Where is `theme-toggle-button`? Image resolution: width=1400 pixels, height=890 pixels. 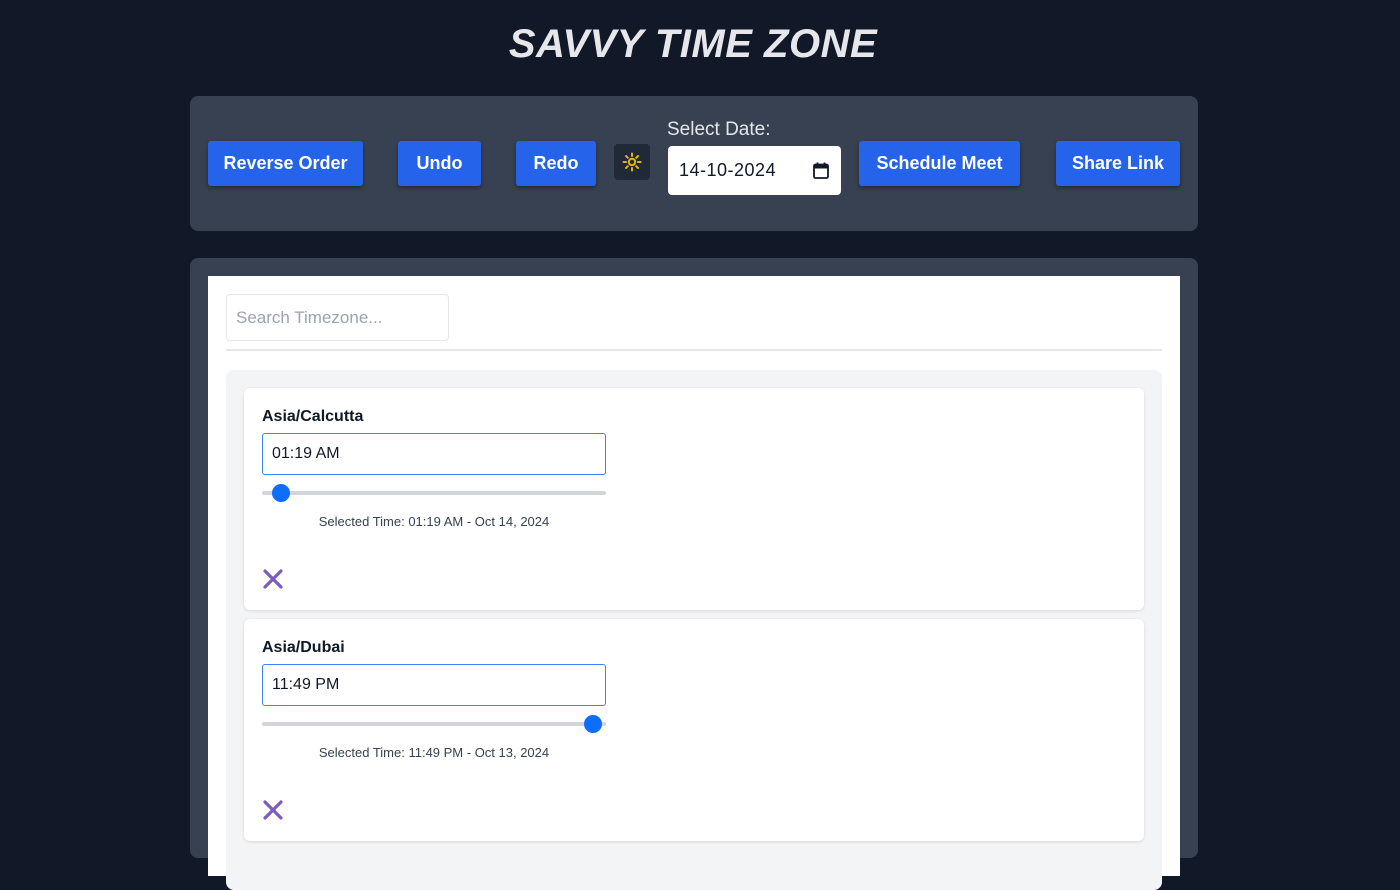 theme-toggle-button is located at coordinates (632, 162).